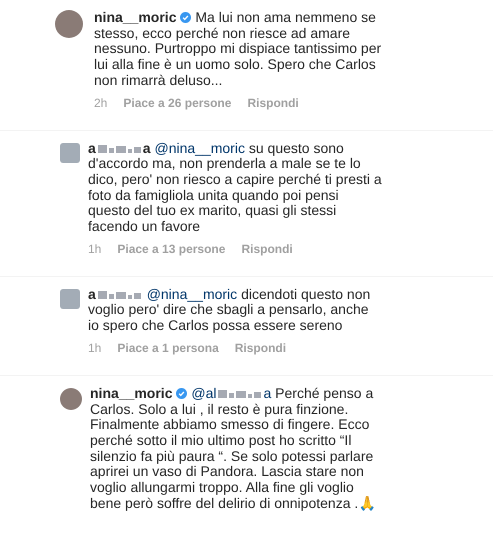 This screenshot has width=493, height=550. What do you see at coordinates (230, 310) in the screenshot?
I see `comment-text: a @nina__moric dicendoti questo non voglio pero' dire che sbagli a pensarlo, anche io spero che Carlos possa essere sereno` at bounding box center [230, 310].